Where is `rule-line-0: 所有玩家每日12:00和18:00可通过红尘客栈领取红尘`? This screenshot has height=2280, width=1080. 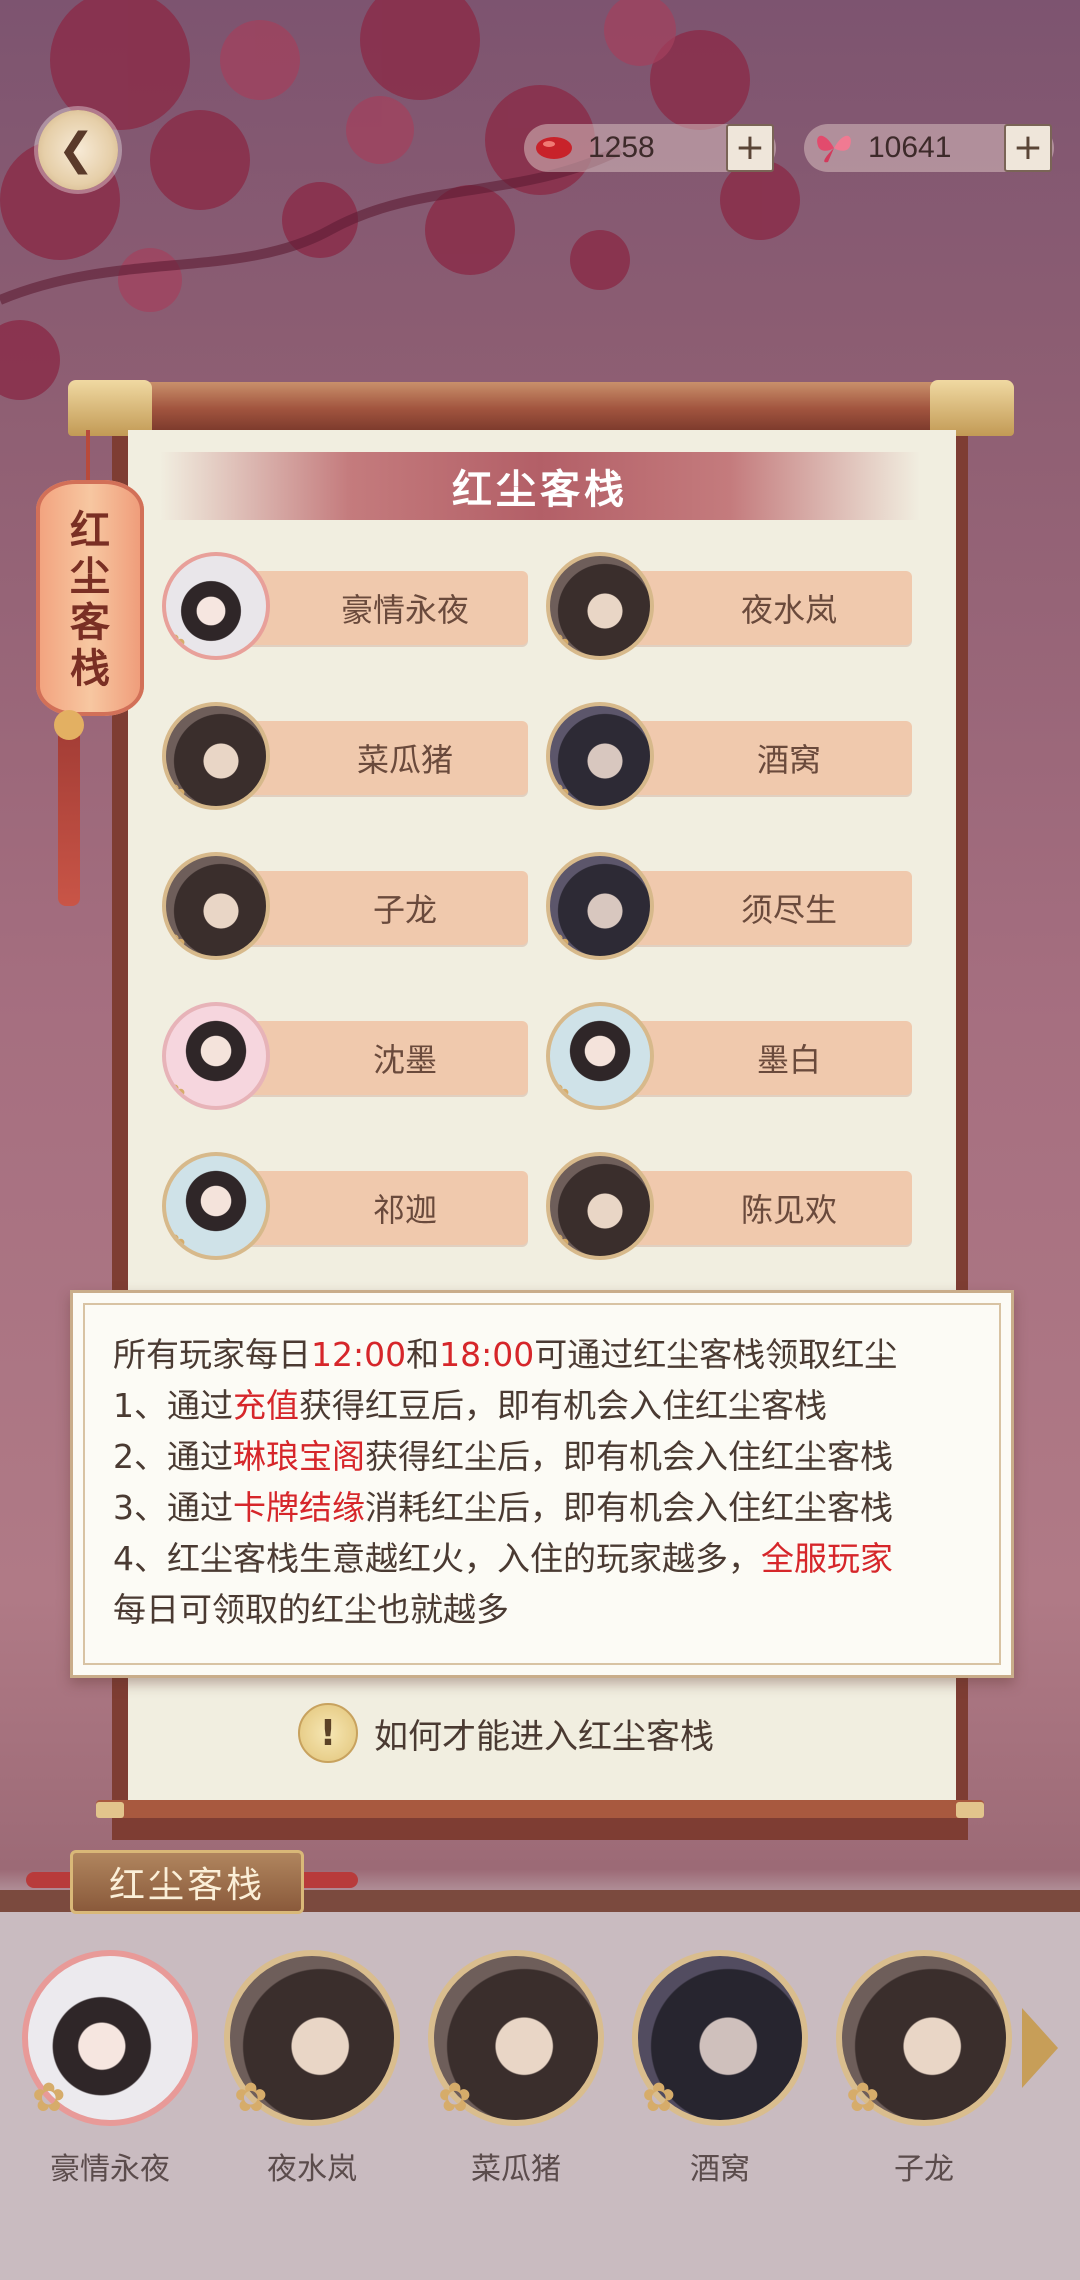
rule-line-0: 所有玩家每日12:00和18:00可通过红尘客栈领取红尘 is located at coordinates (505, 1354).